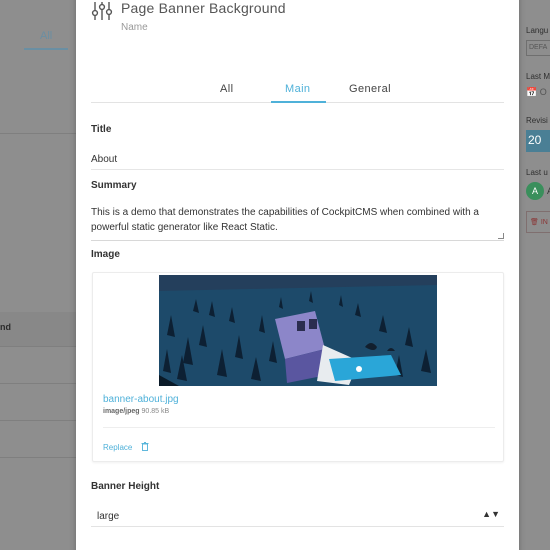 This screenshot has height=550, width=550. I want to click on background-row, so click(38, 329).